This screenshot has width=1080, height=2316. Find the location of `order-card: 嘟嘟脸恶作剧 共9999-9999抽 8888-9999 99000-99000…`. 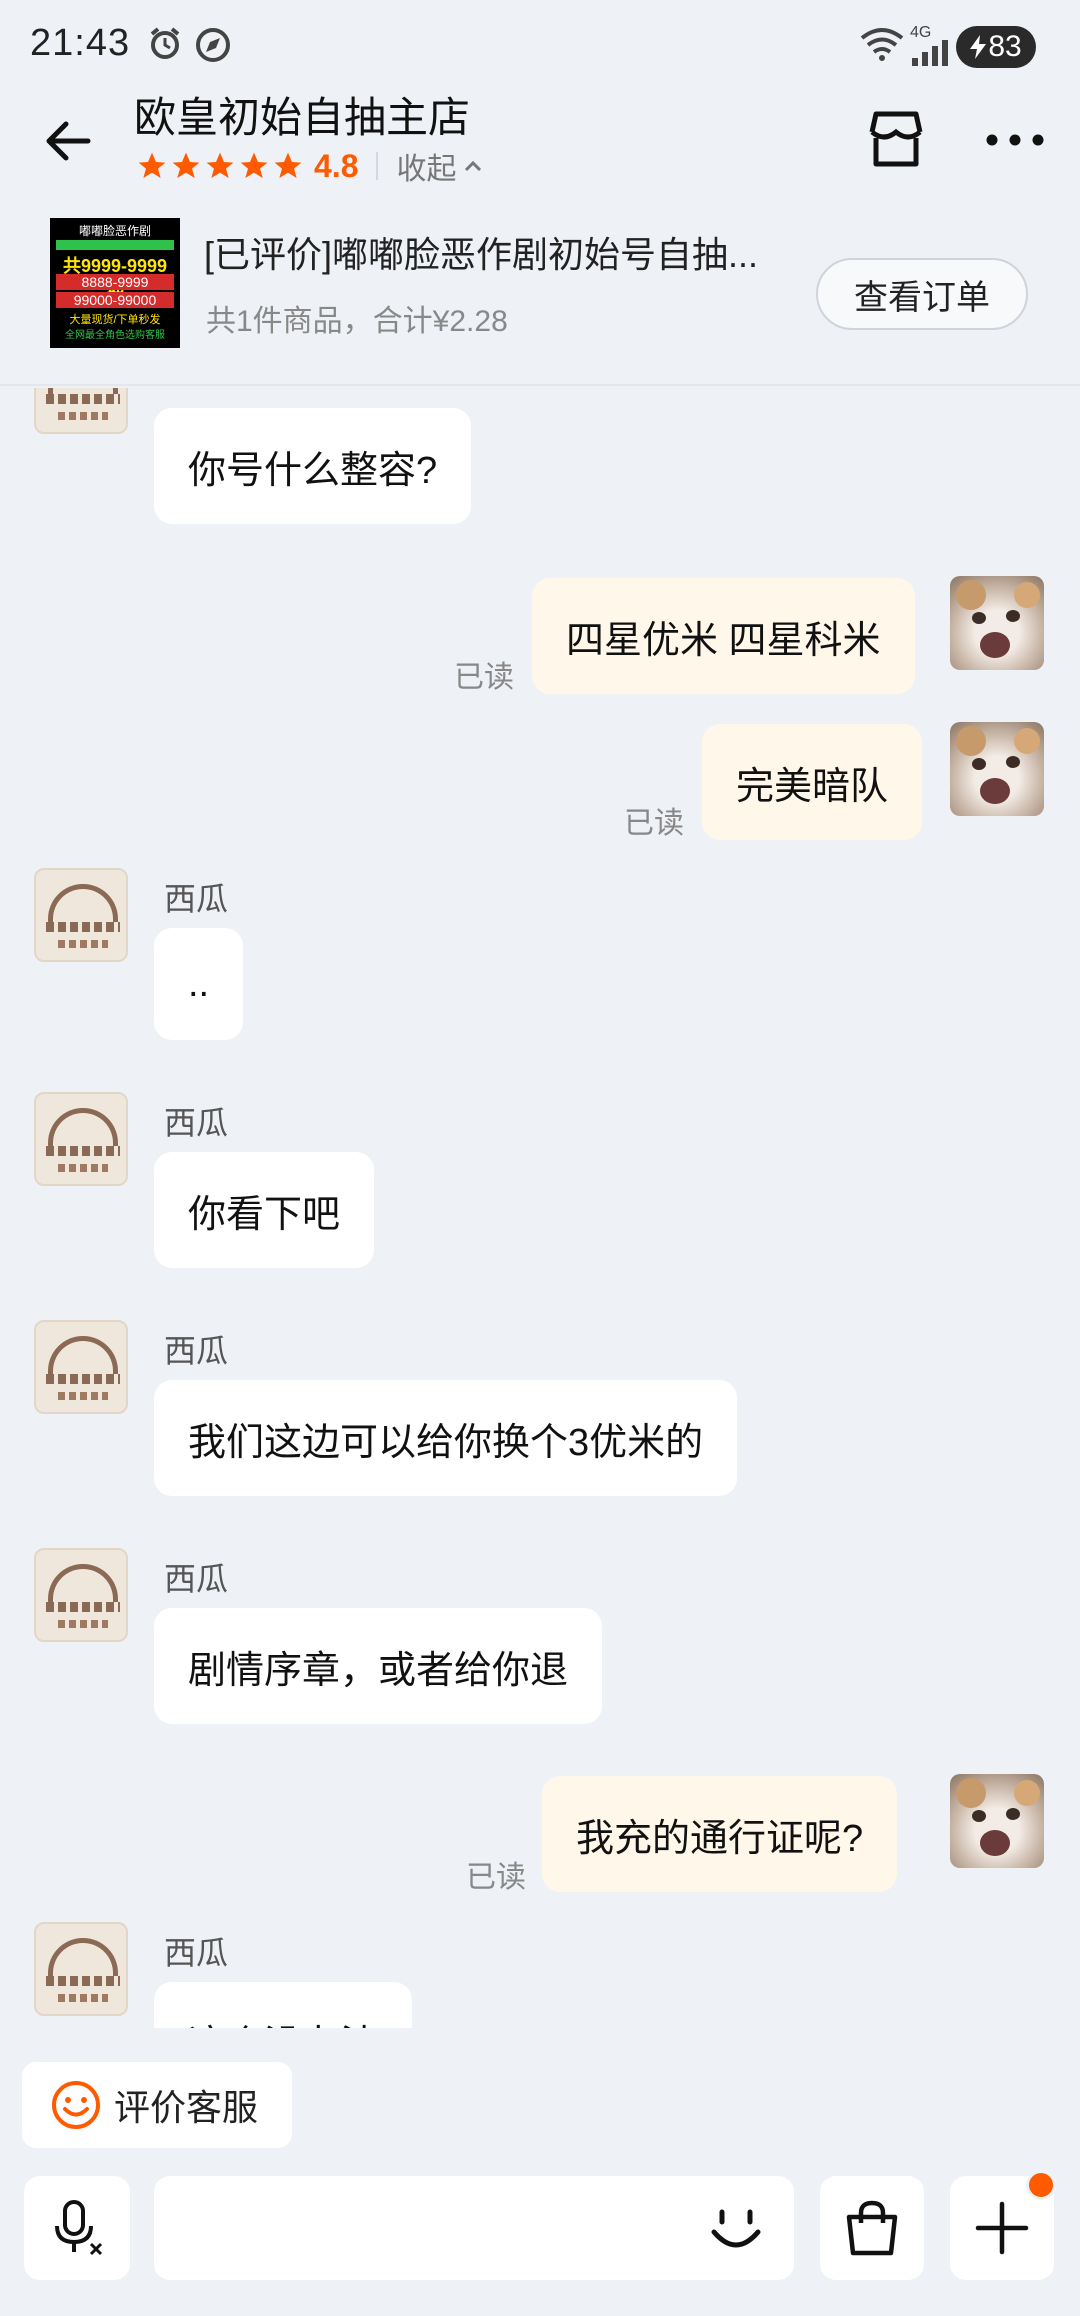

order-card: 嘟嘟脸恶作剧 共9999-9999抽 8888-9999 99000-99000… is located at coordinates (540, 293).